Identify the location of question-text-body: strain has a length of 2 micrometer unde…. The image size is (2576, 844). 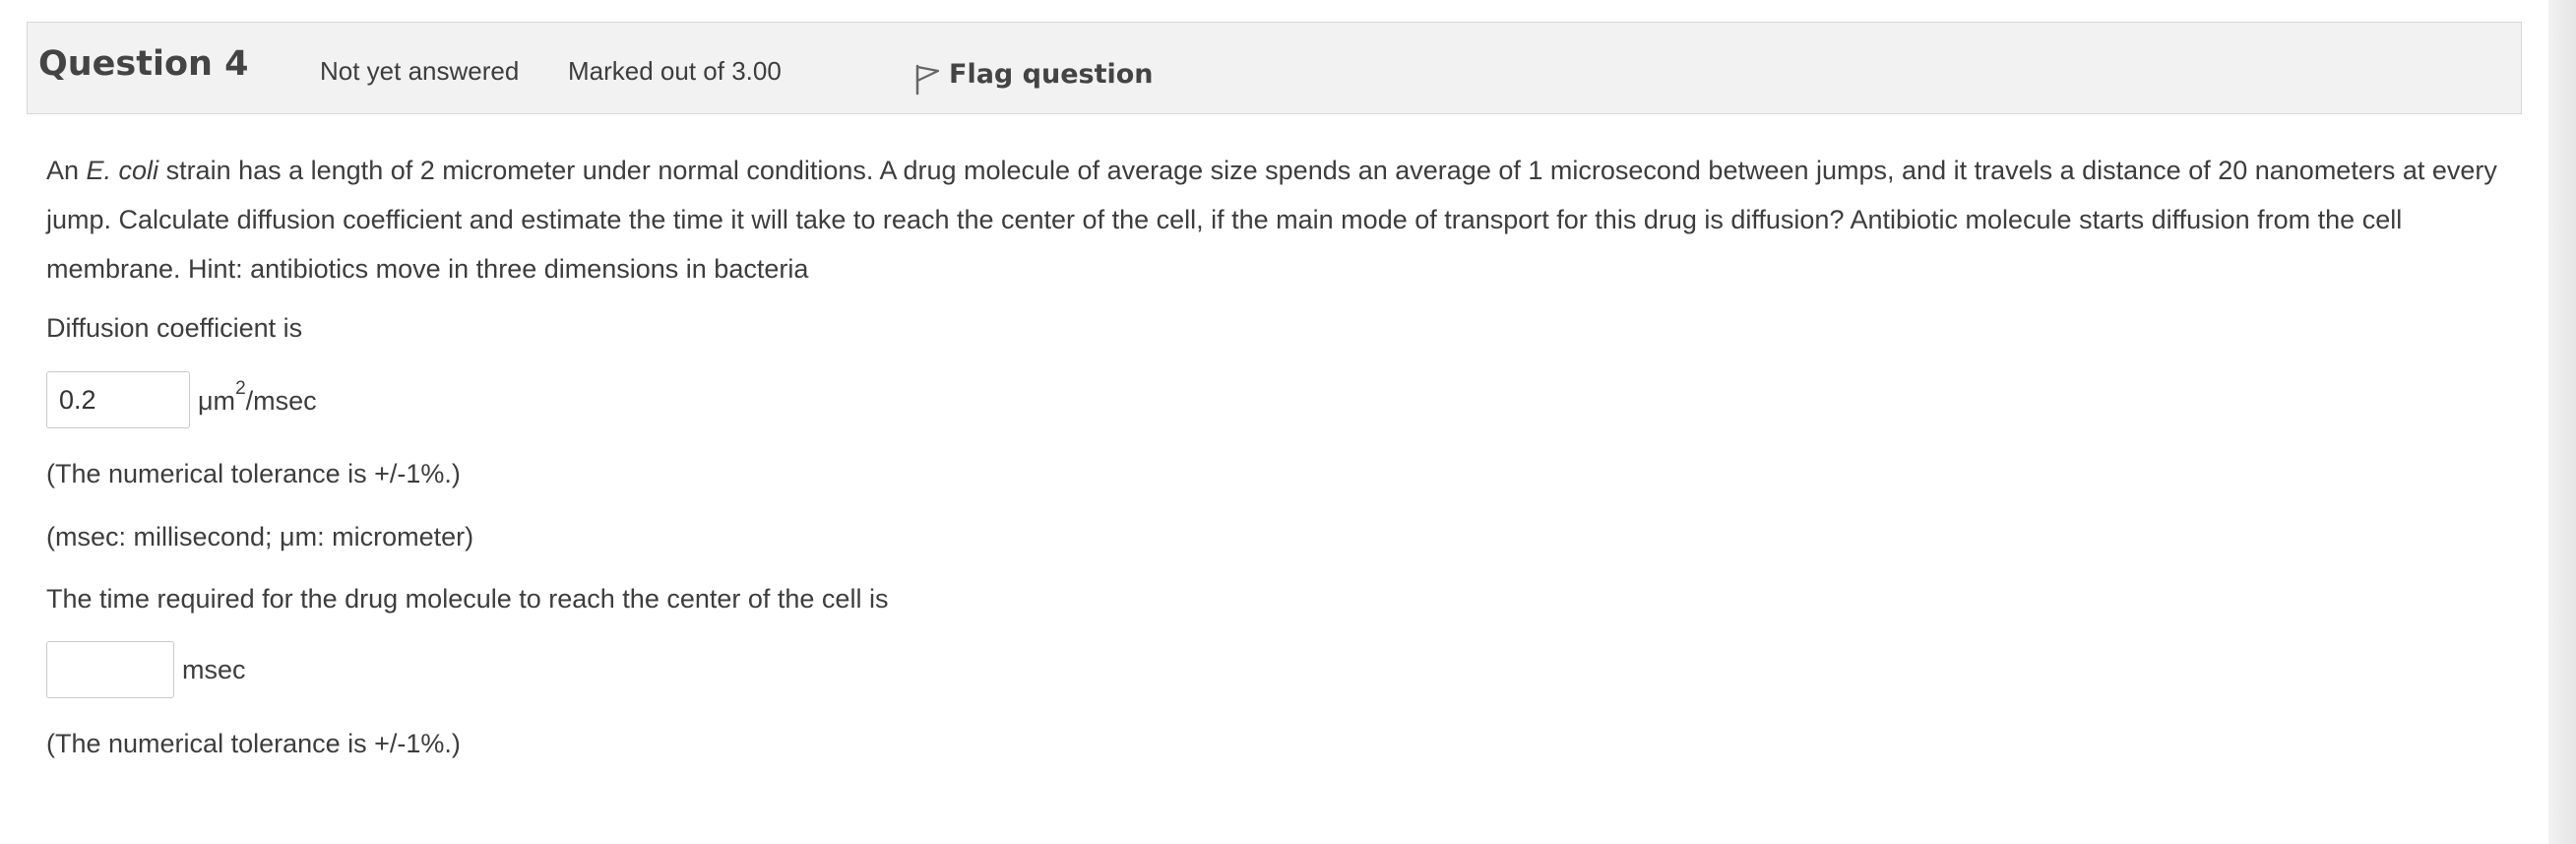
(1271, 220).